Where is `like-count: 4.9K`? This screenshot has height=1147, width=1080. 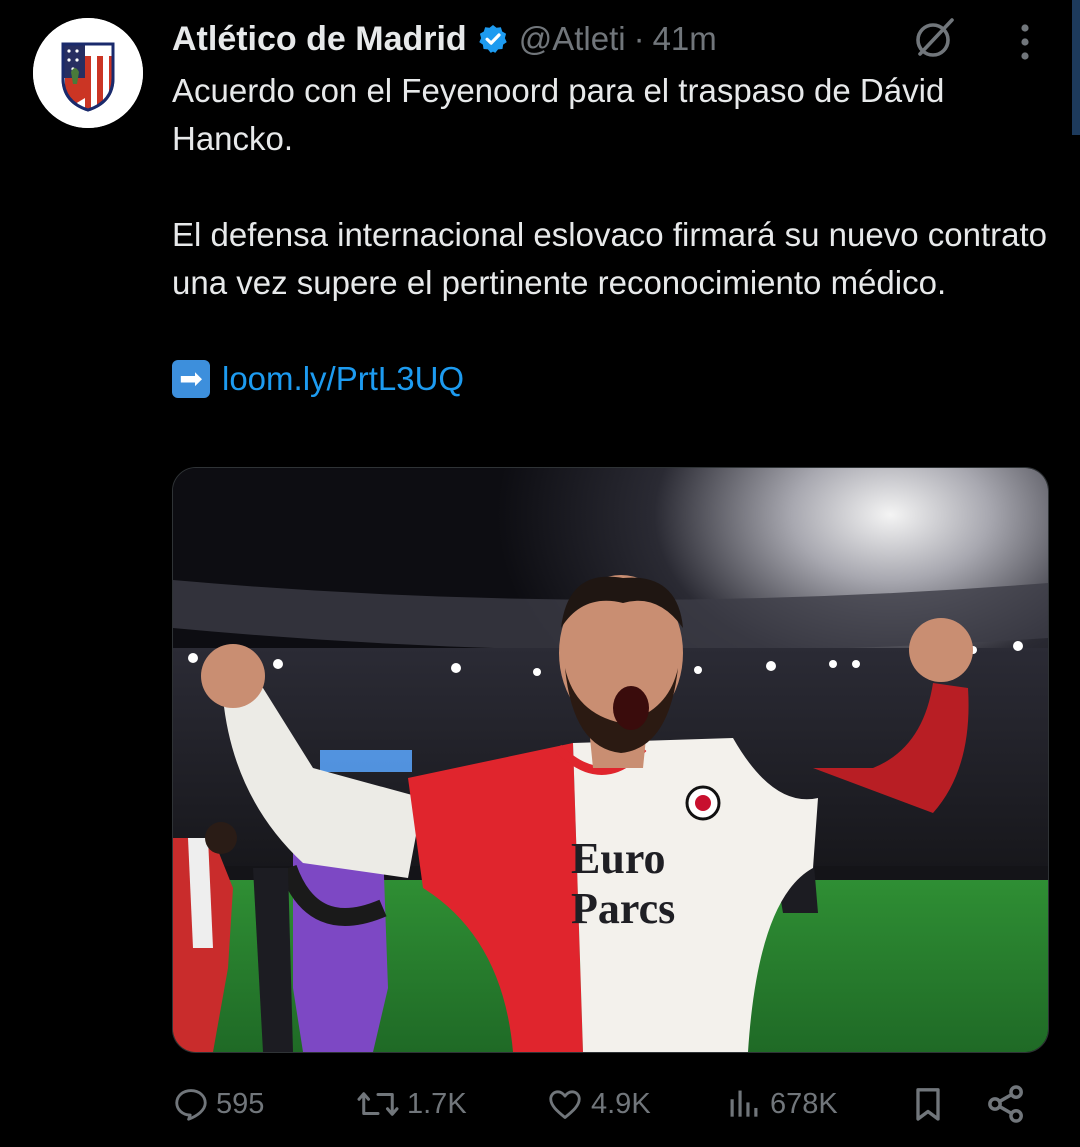
like-count: 4.9K is located at coordinates (621, 1103).